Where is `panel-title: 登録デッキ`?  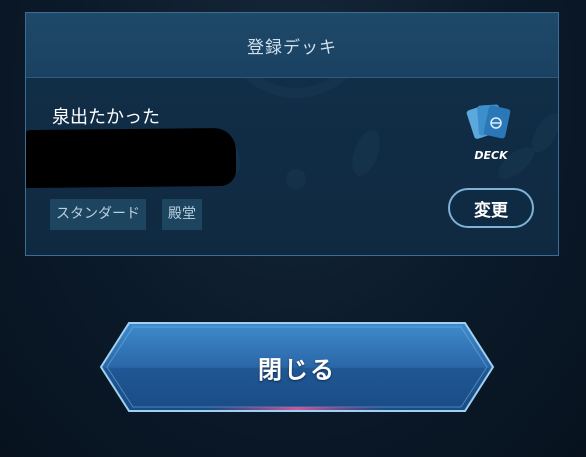 panel-title: 登録デッキ is located at coordinates (292, 47).